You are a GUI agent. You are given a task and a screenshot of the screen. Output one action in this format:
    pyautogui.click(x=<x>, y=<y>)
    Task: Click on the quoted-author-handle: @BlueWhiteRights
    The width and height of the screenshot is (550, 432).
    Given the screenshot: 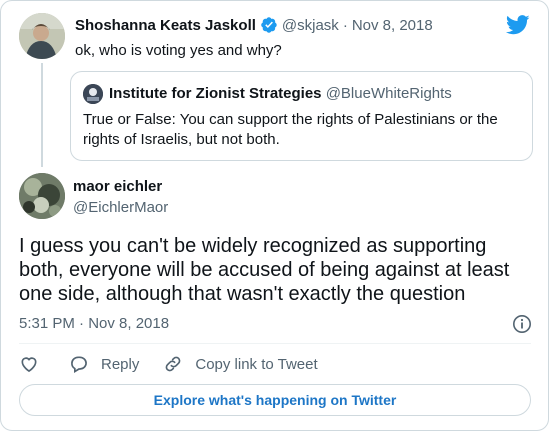 What is the action you would take?
    pyautogui.click(x=388, y=93)
    